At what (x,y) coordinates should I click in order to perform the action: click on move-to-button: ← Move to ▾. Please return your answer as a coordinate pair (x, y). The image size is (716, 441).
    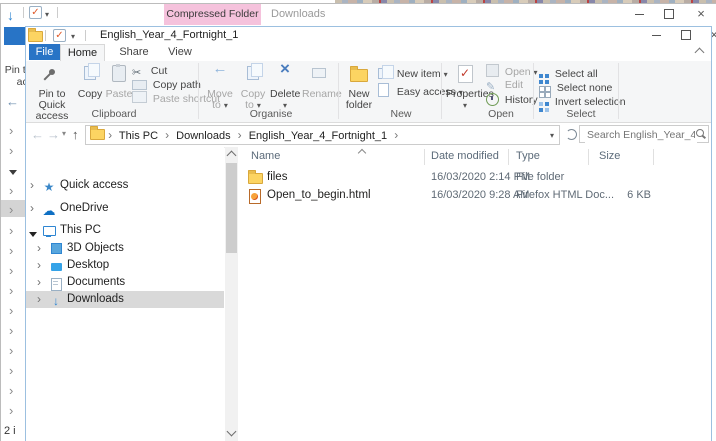
    Looking at the image, I should click on (220, 86).